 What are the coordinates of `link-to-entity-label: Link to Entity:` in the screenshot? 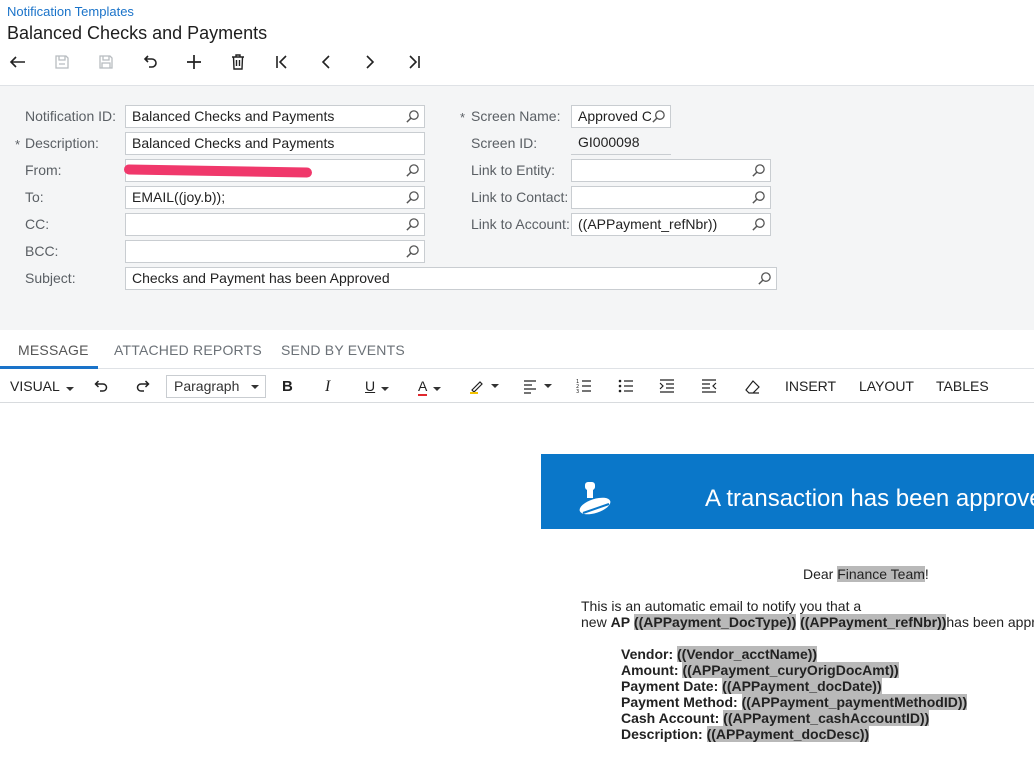 It's located at (513, 170).